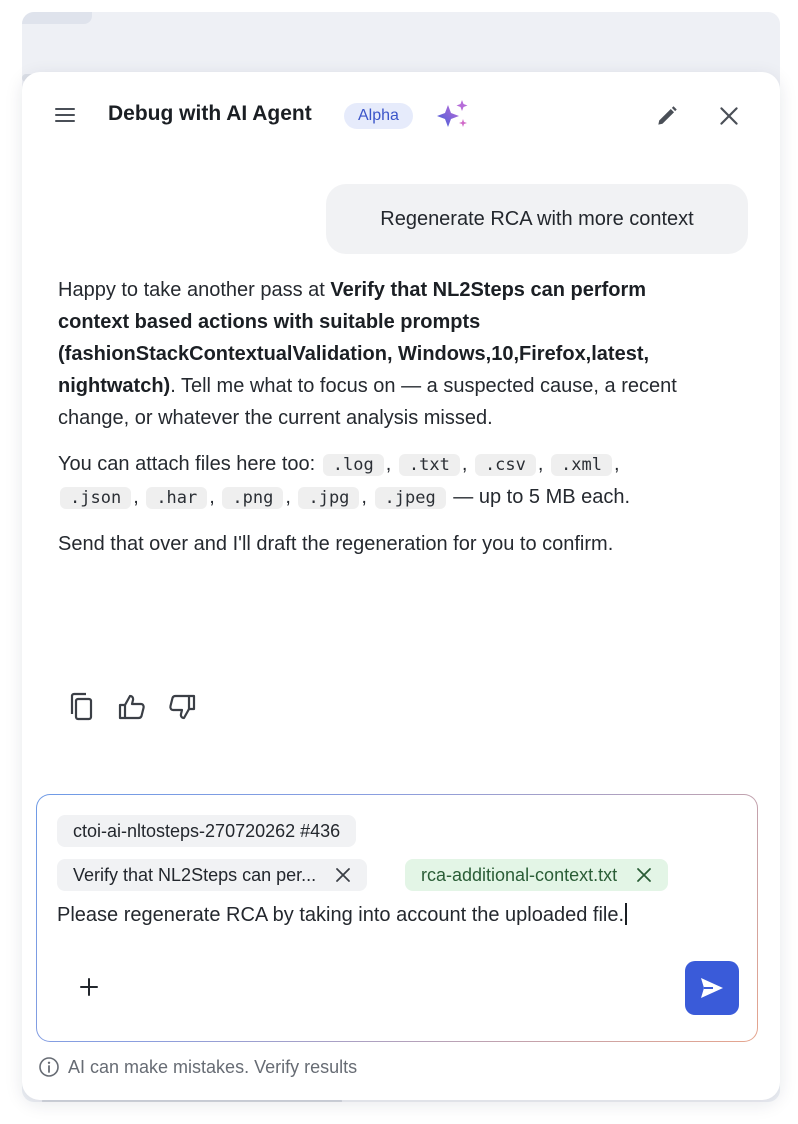 The height and width of the screenshot is (1124, 798). What do you see at coordinates (505, 465) in the screenshot?
I see `file-type-chip: .csv` at bounding box center [505, 465].